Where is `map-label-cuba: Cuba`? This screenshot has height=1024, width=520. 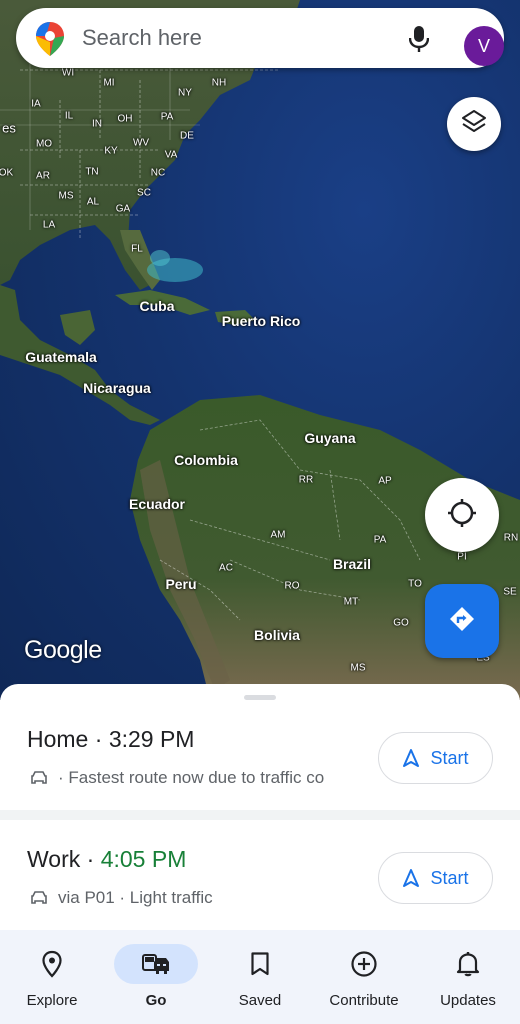
map-label-cuba: Cuba is located at coordinates (157, 306).